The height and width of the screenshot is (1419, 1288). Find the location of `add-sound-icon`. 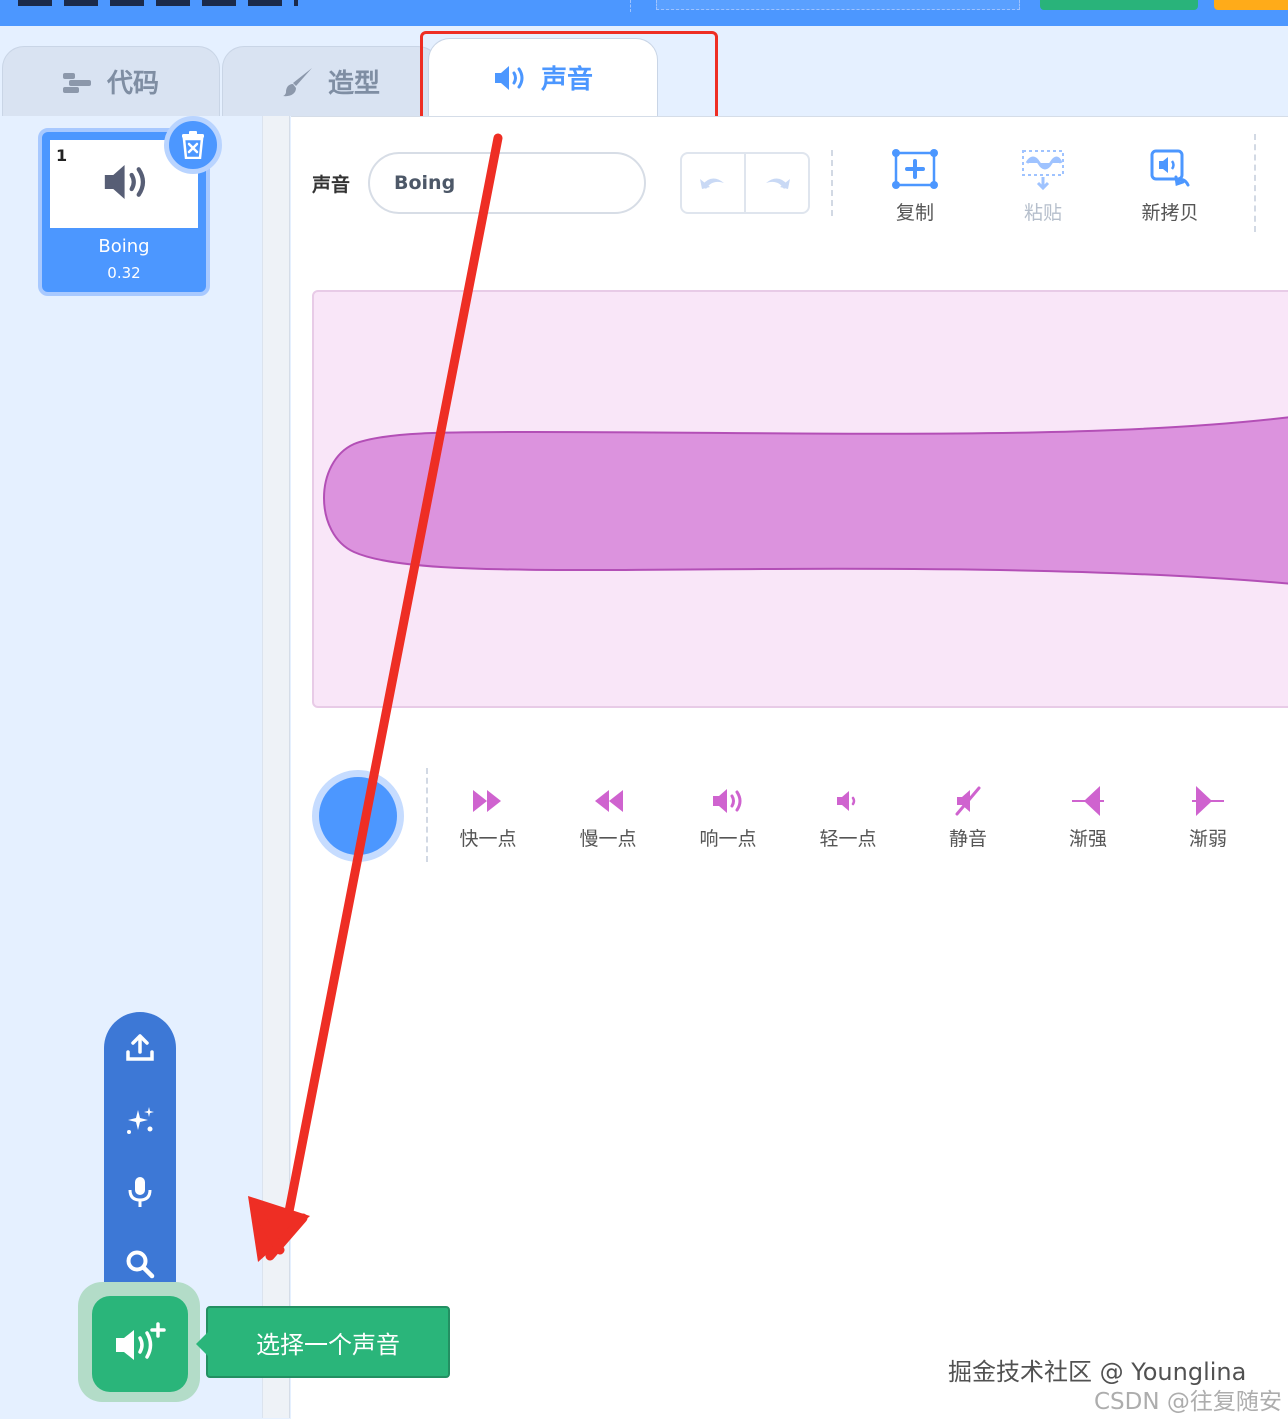

add-sound-icon is located at coordinates (141, 1341).